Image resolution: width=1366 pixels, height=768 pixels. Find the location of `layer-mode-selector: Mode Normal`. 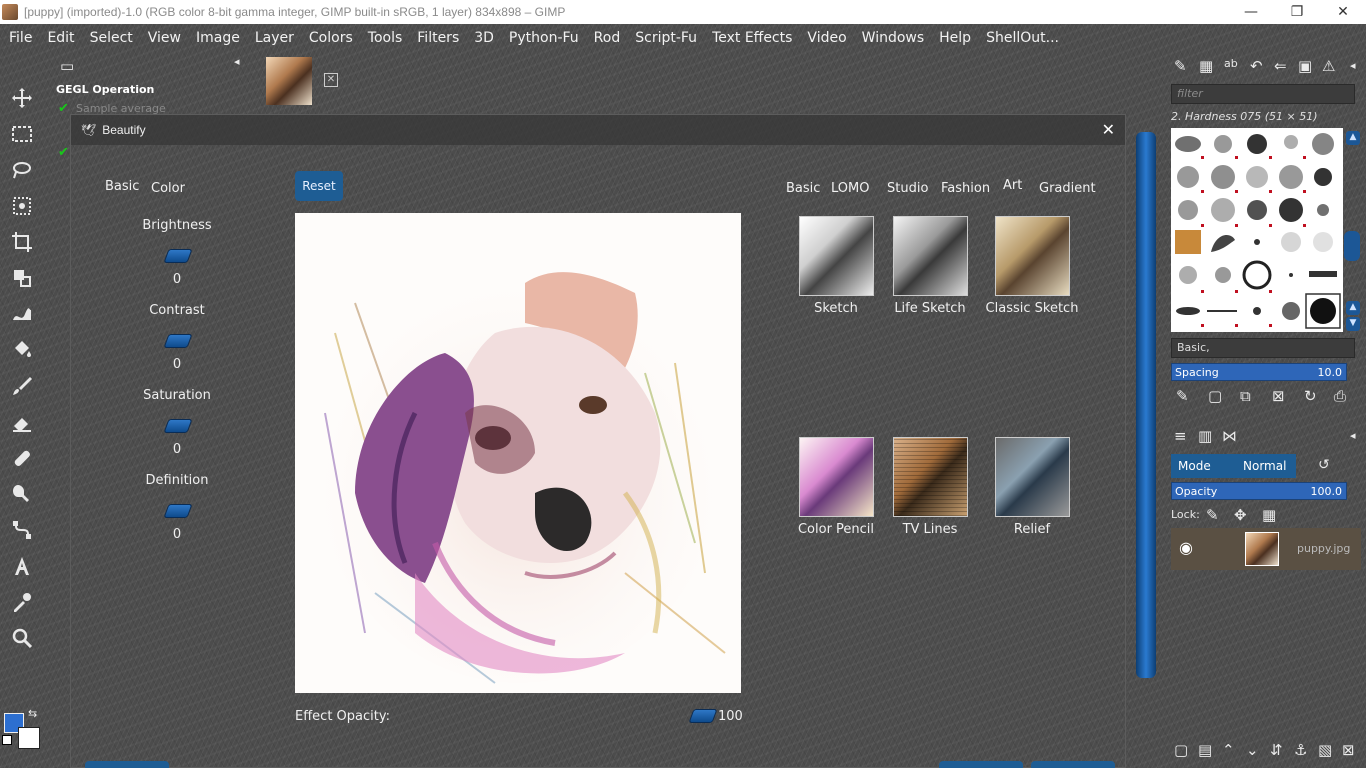

layer-mode-selector: Mode Normal is located at coordinates (1233, 466).